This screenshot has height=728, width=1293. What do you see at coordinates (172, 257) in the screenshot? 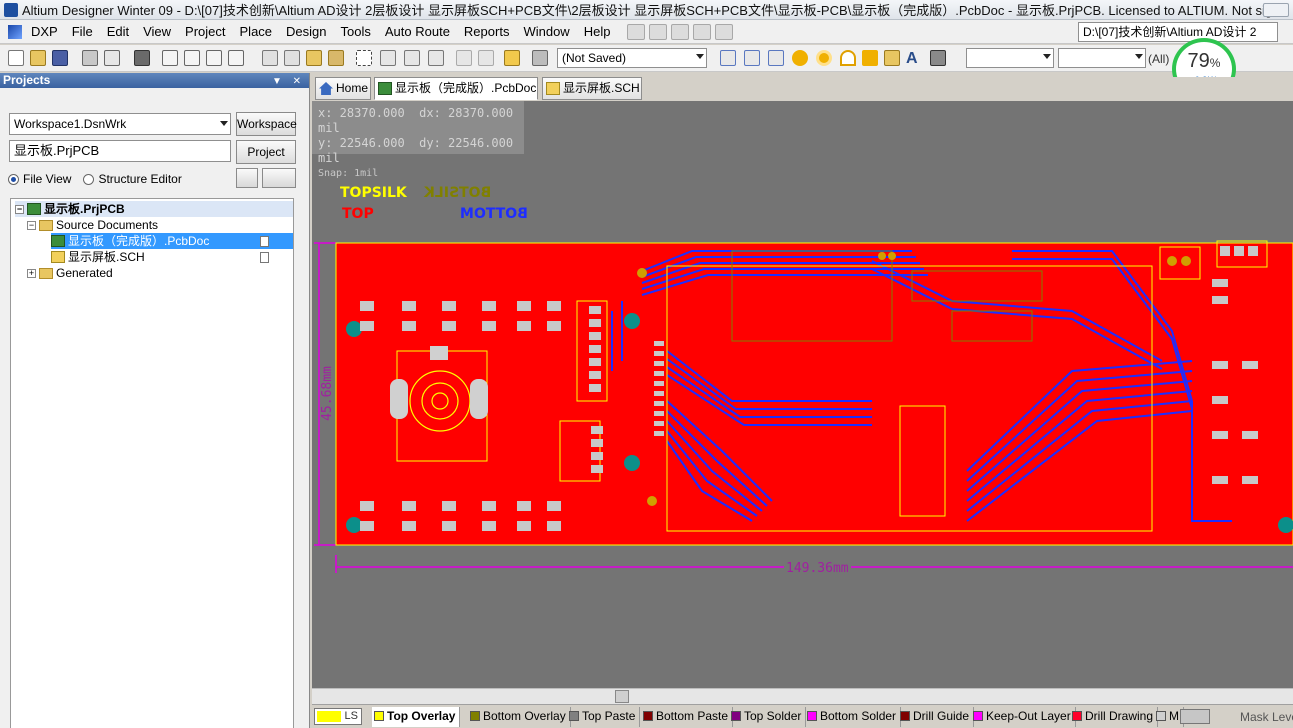
I see `tree-sch-document: 显示屏板.SCH` at bounding box center [172, 257].